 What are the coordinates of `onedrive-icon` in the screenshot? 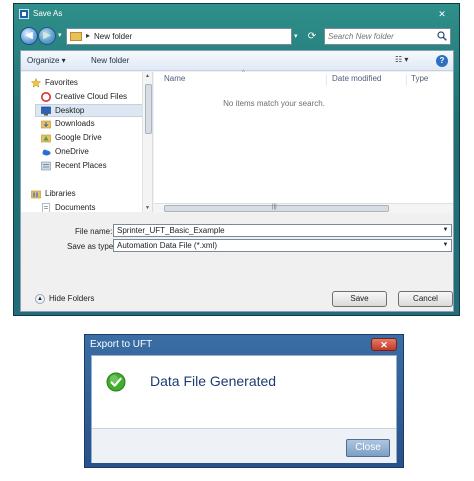 It's located at (46, 152).